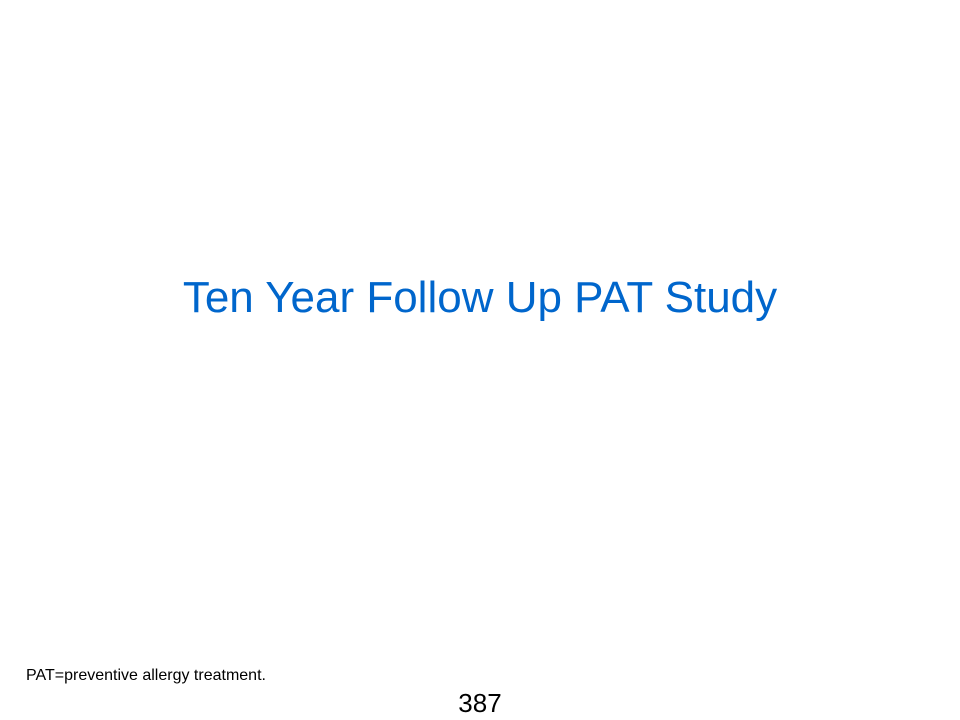 This screenshot has width=960, height=720. What do you see at coordinates (480, 297) in the screenshot?
I see `slide-title: Ten Year Follow Up PAT Study` at bounding box center [480, 297].